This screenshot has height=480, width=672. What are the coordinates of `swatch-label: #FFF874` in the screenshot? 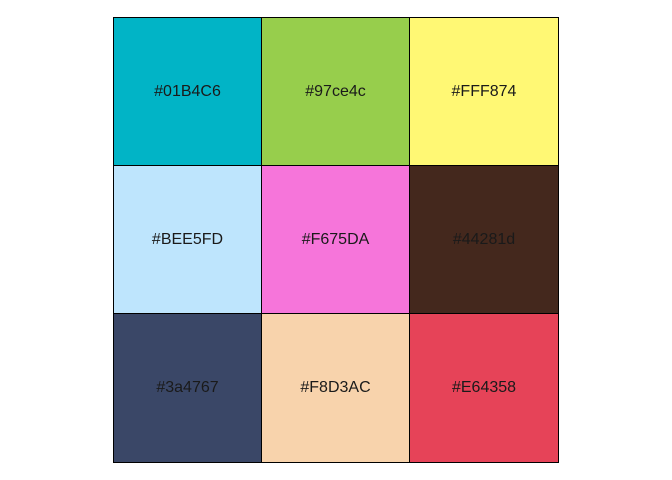 It's located at (484, 91).